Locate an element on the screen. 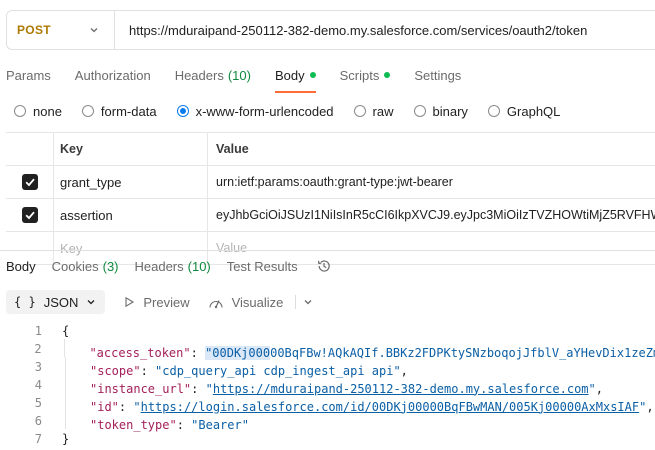 Image resolution: width=655 pixels, height=450 pixels. column-header-key: Key is located at coordinates (131, 149).